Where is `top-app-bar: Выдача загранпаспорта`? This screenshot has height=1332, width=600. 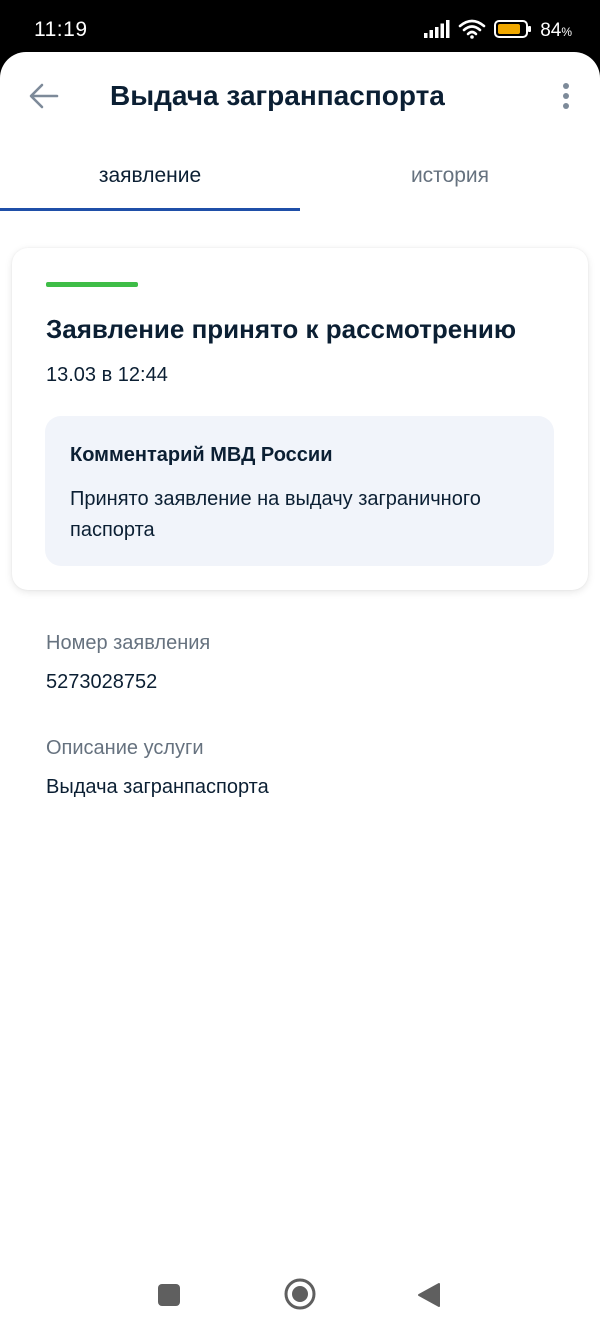
top-app-bar: Выдача загранпаспорта is located at coordinates (300, 100).